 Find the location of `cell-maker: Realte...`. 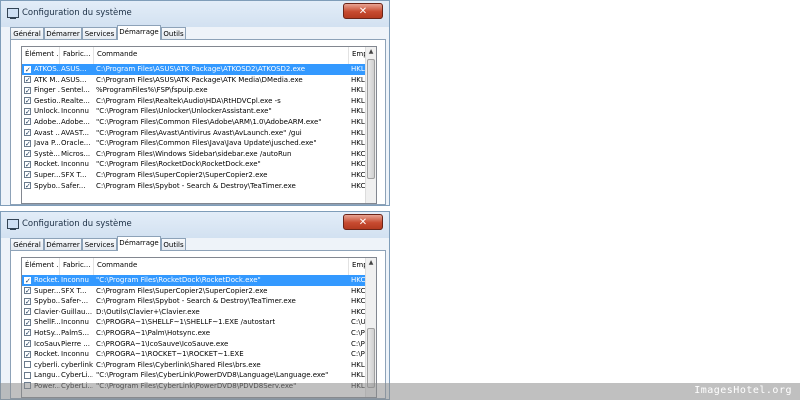

cell-maker: Realte... is located at coordinates (75, 100).